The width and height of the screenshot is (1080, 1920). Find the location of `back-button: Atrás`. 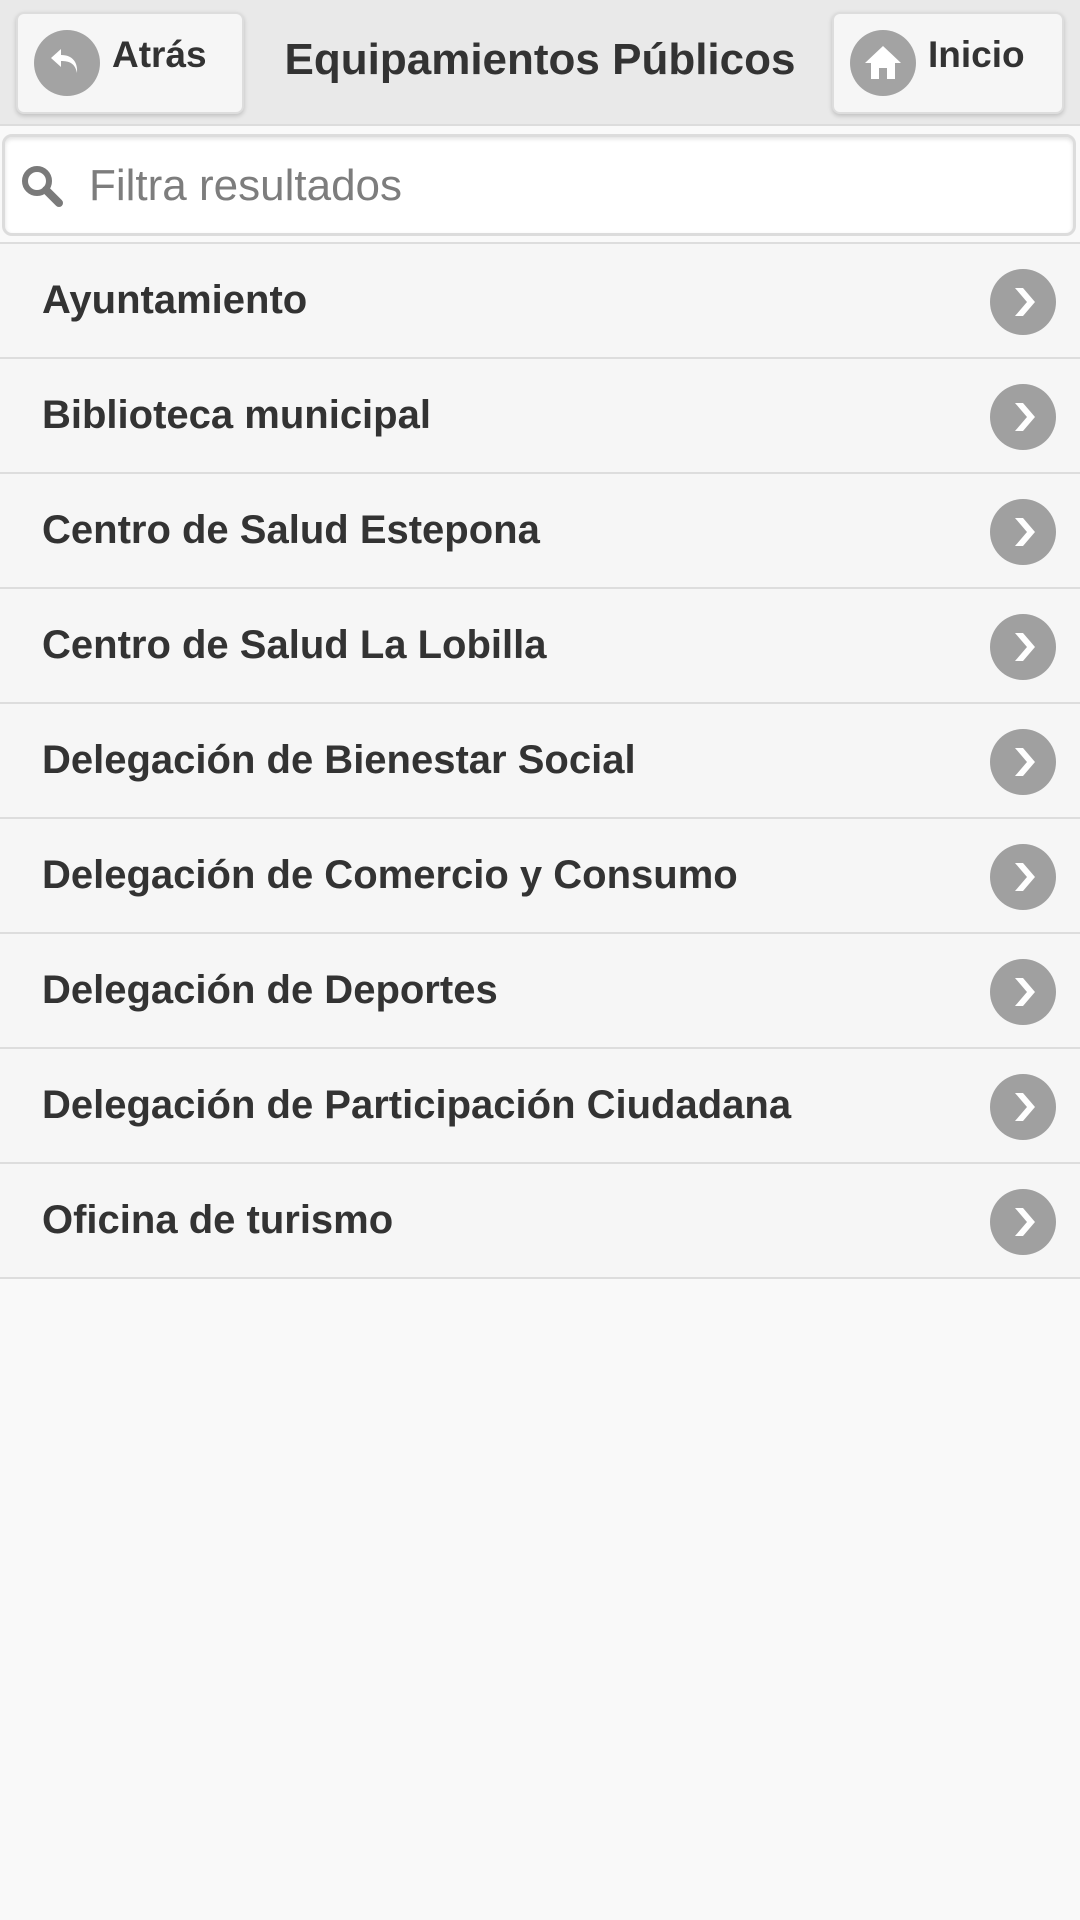

back-button: Atrás is located at coordinates (130, 63).